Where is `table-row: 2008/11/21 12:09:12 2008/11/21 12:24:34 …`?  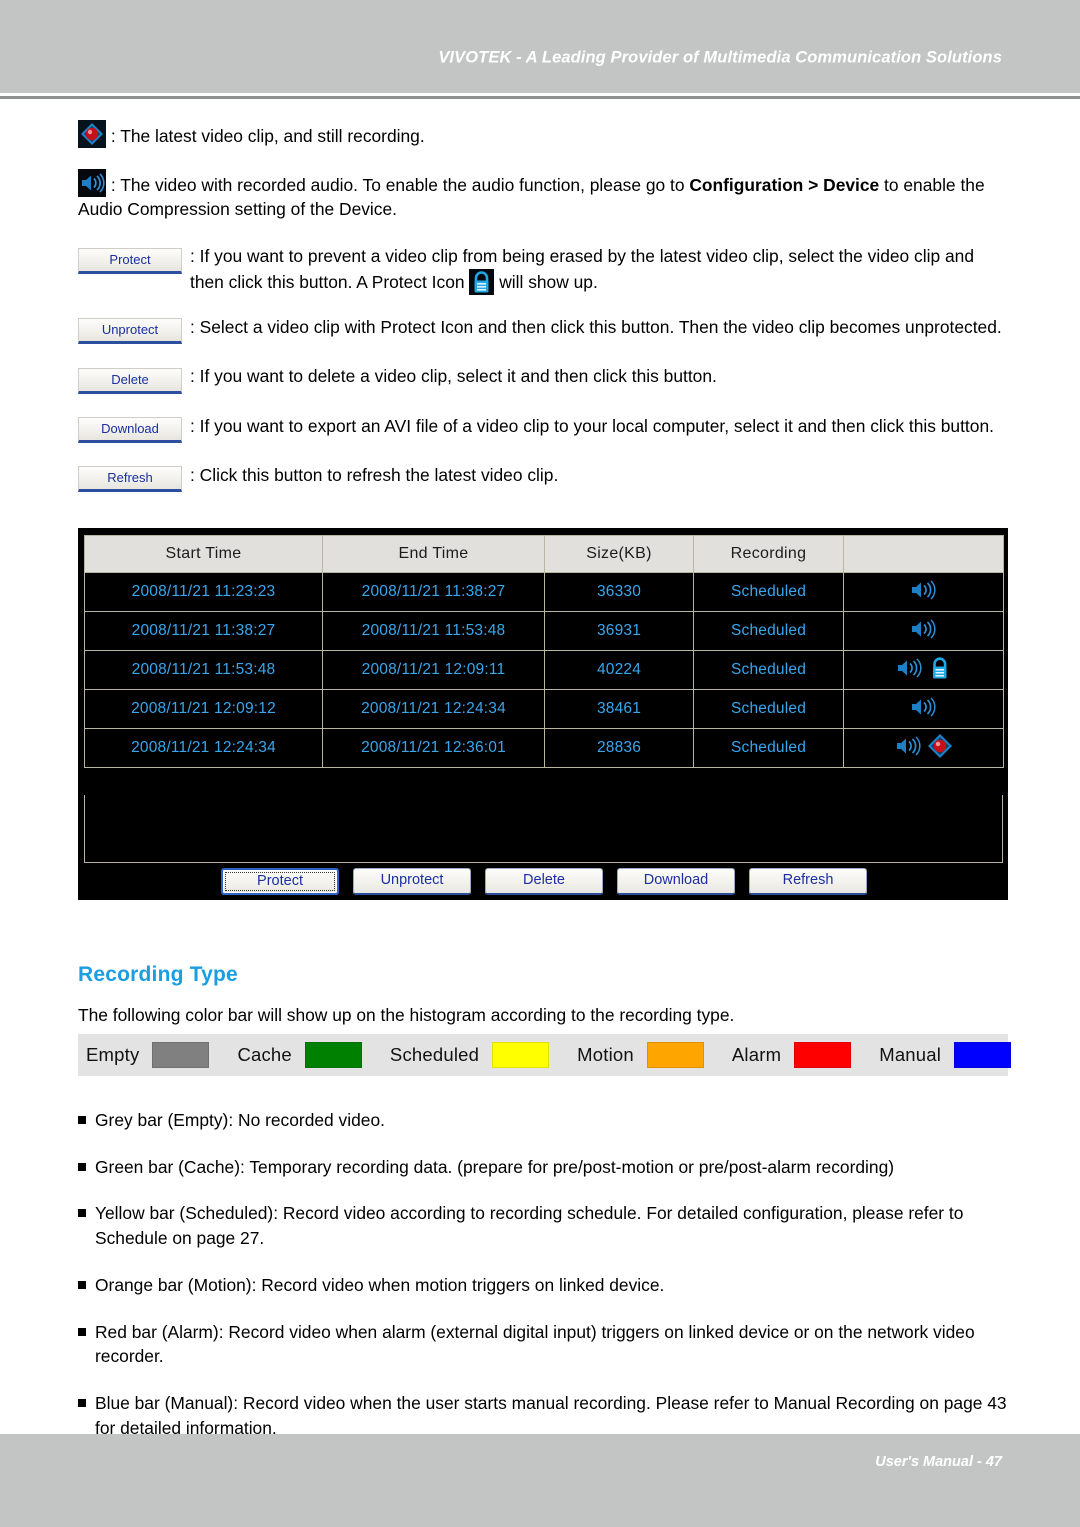
table-row: 2008/11/21 12:09:12 2008/11/21 12:24:34 … is located at coordinates (544, 709).